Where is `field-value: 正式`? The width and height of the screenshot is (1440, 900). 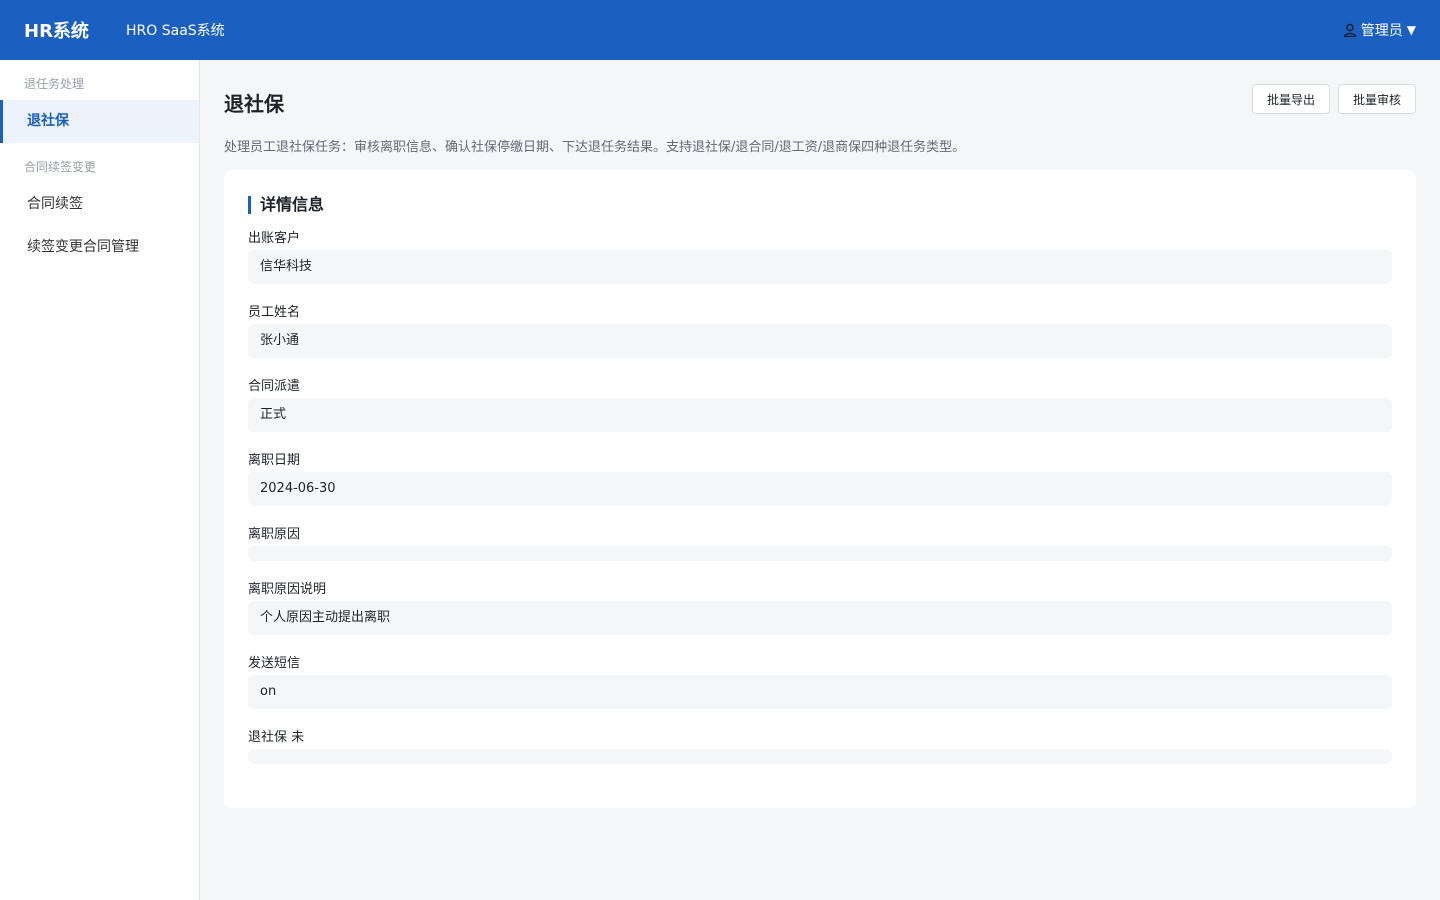
field-value: 正式 is located at coordinates (820, 415).